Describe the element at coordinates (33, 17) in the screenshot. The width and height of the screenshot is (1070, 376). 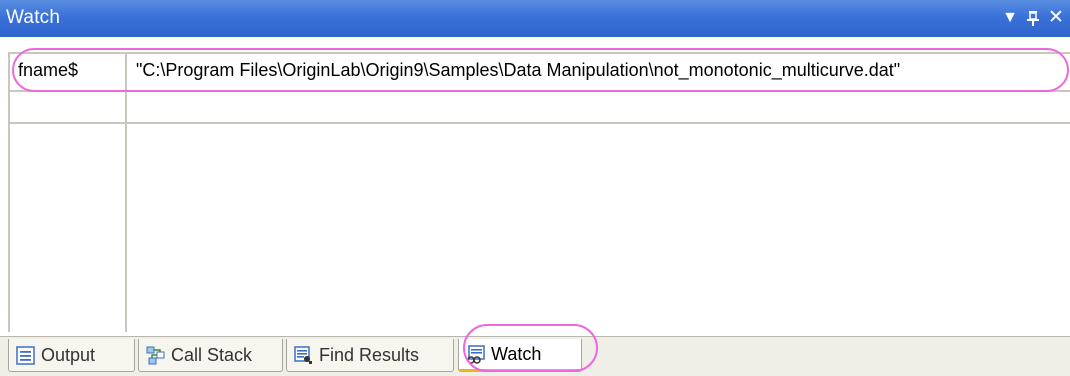
I see `window-title: Watch` at that location.